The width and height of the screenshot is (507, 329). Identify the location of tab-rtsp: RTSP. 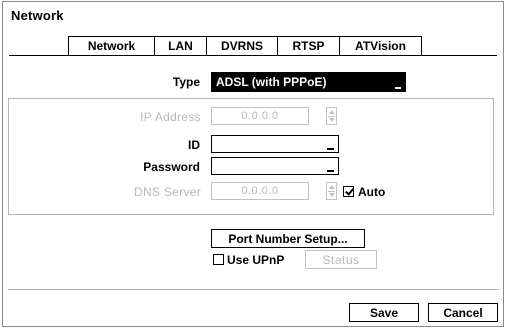
(309, 46).